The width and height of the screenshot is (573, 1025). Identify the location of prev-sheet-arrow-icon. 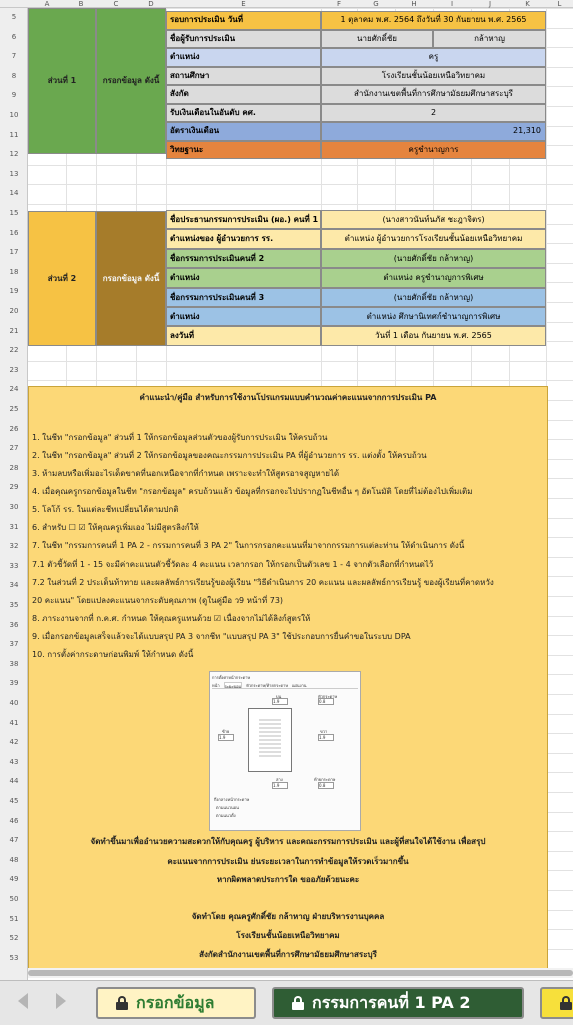
(23, 1001).